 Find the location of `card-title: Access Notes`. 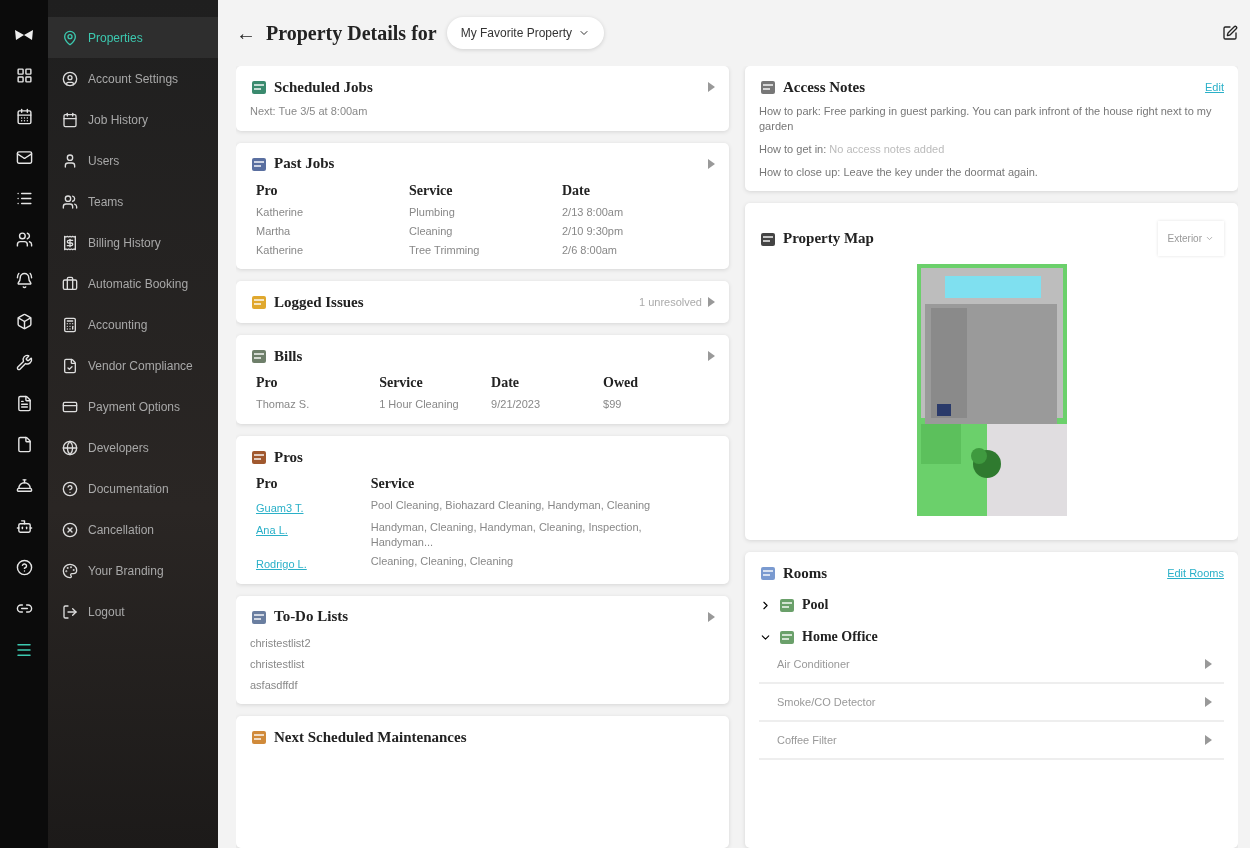

card-title: Access Notes is located at coordinates (825, 87).